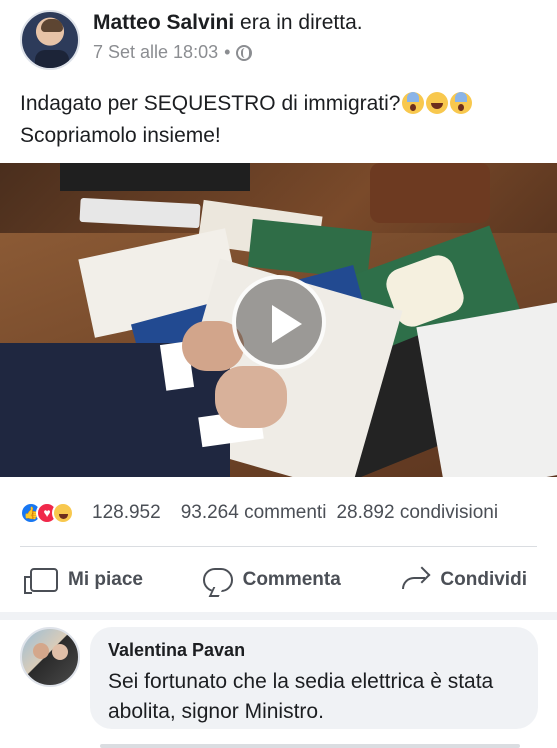  I want to click on share-arrow-icon, so click(415, 580).